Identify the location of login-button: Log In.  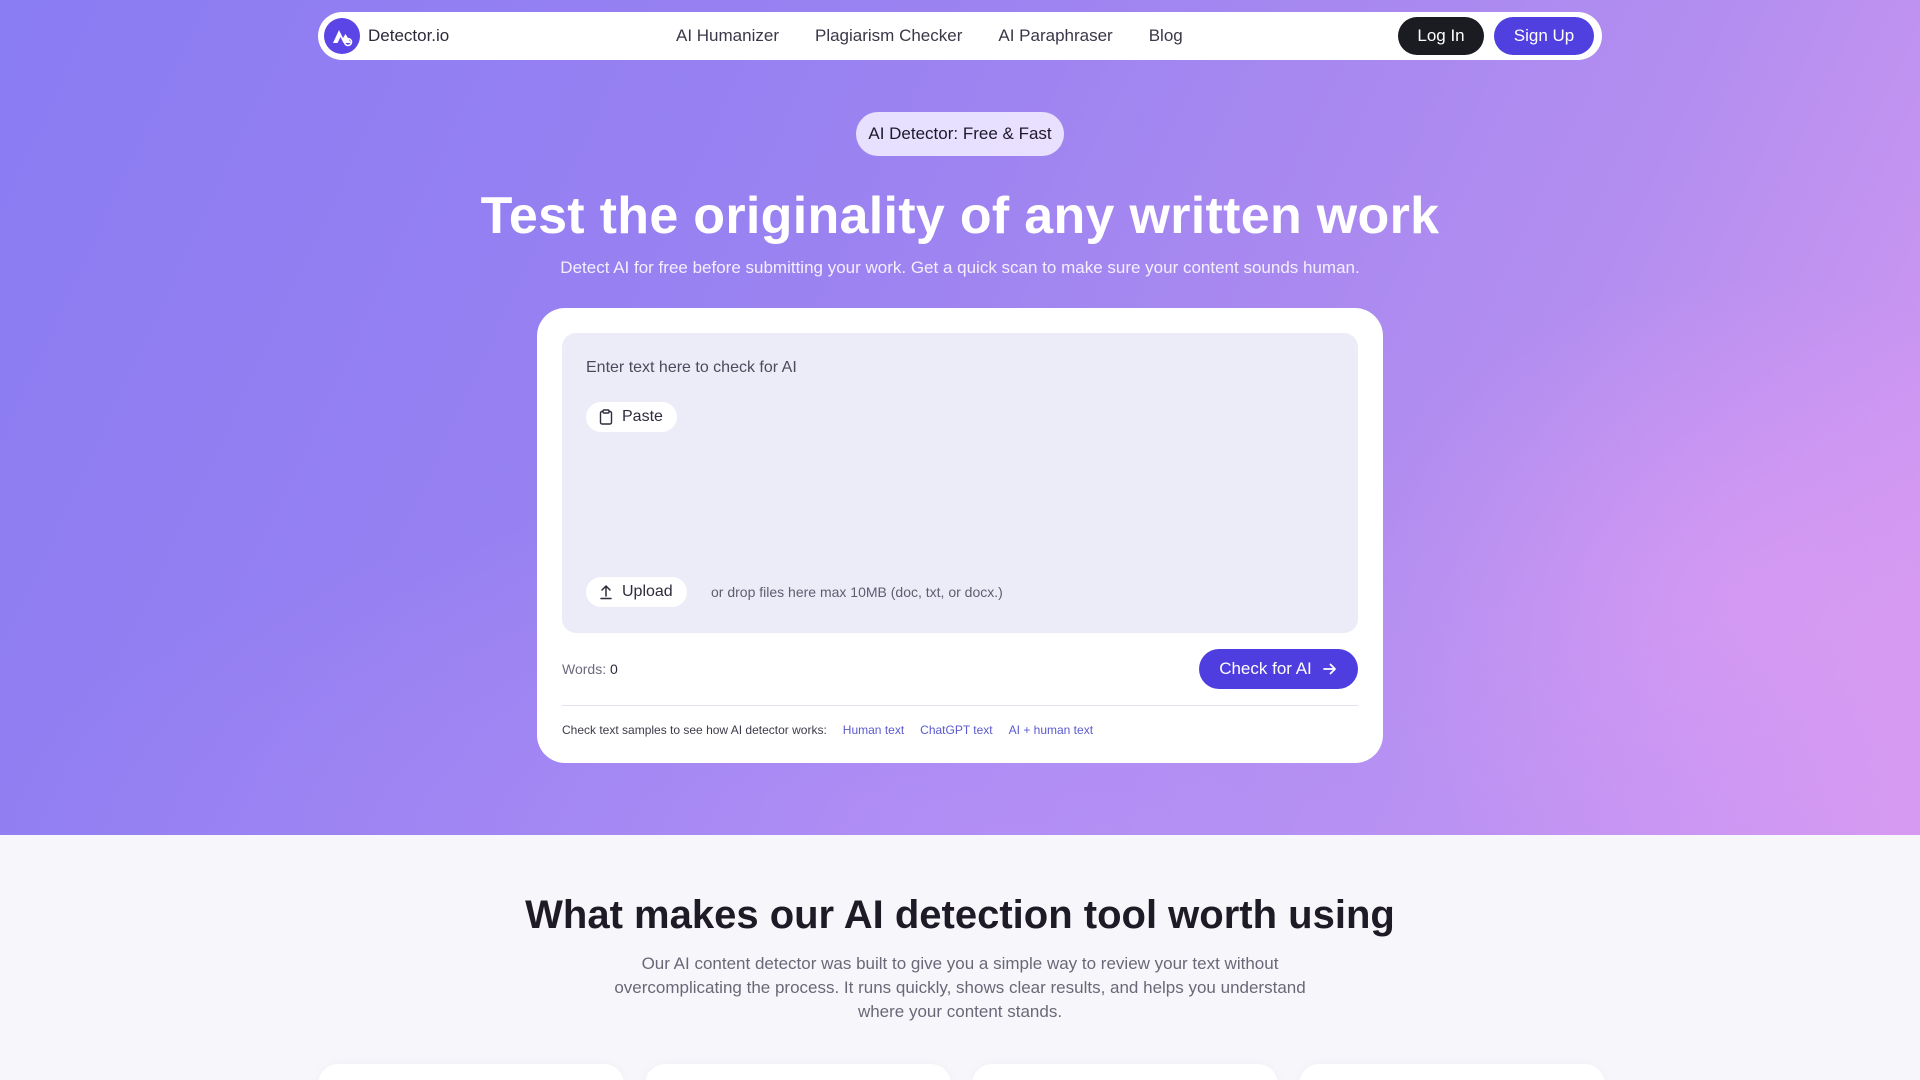
(1441, 36).